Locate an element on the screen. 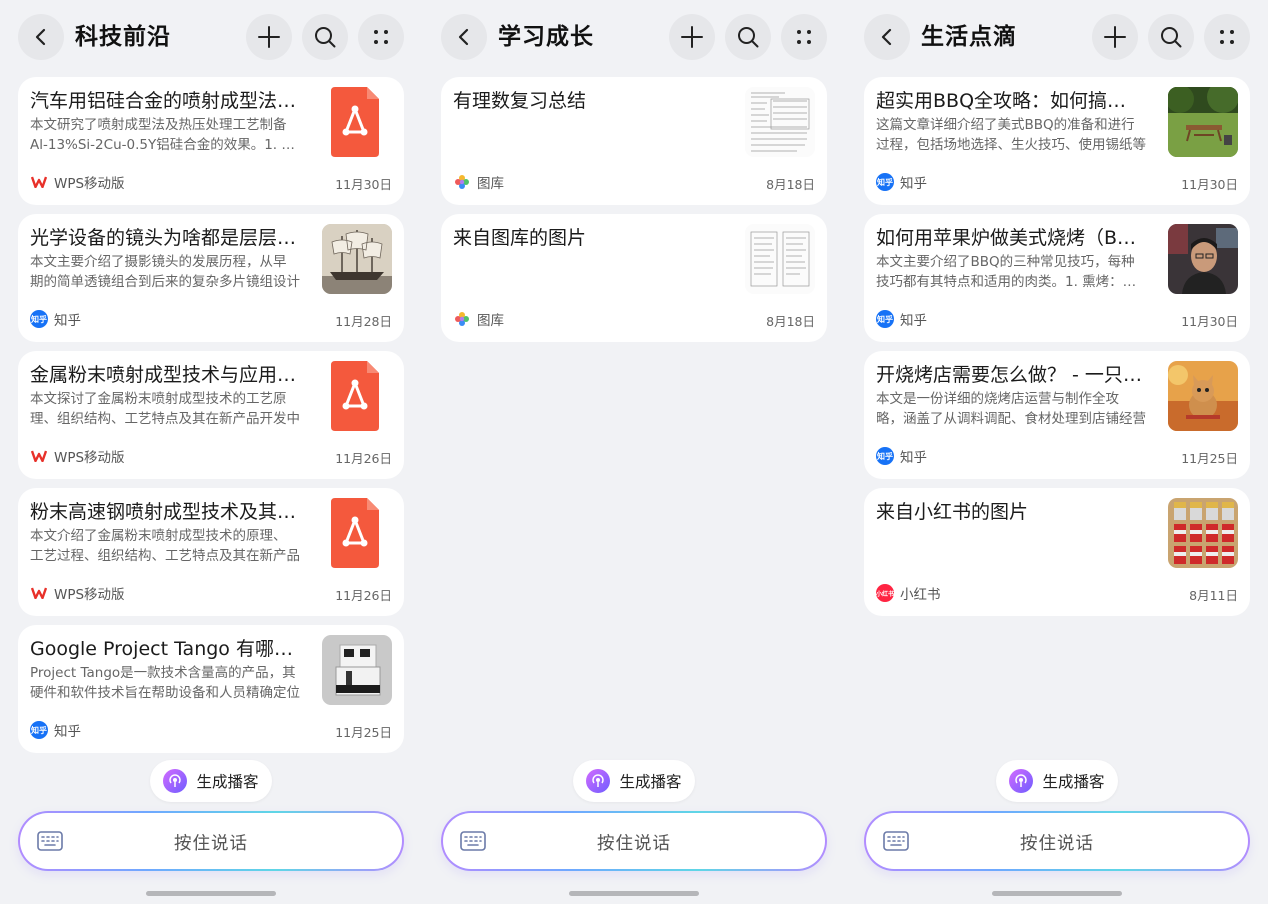 The image size is (1268, 904). grid-dots-icon is located at coordinates (1227, 37).